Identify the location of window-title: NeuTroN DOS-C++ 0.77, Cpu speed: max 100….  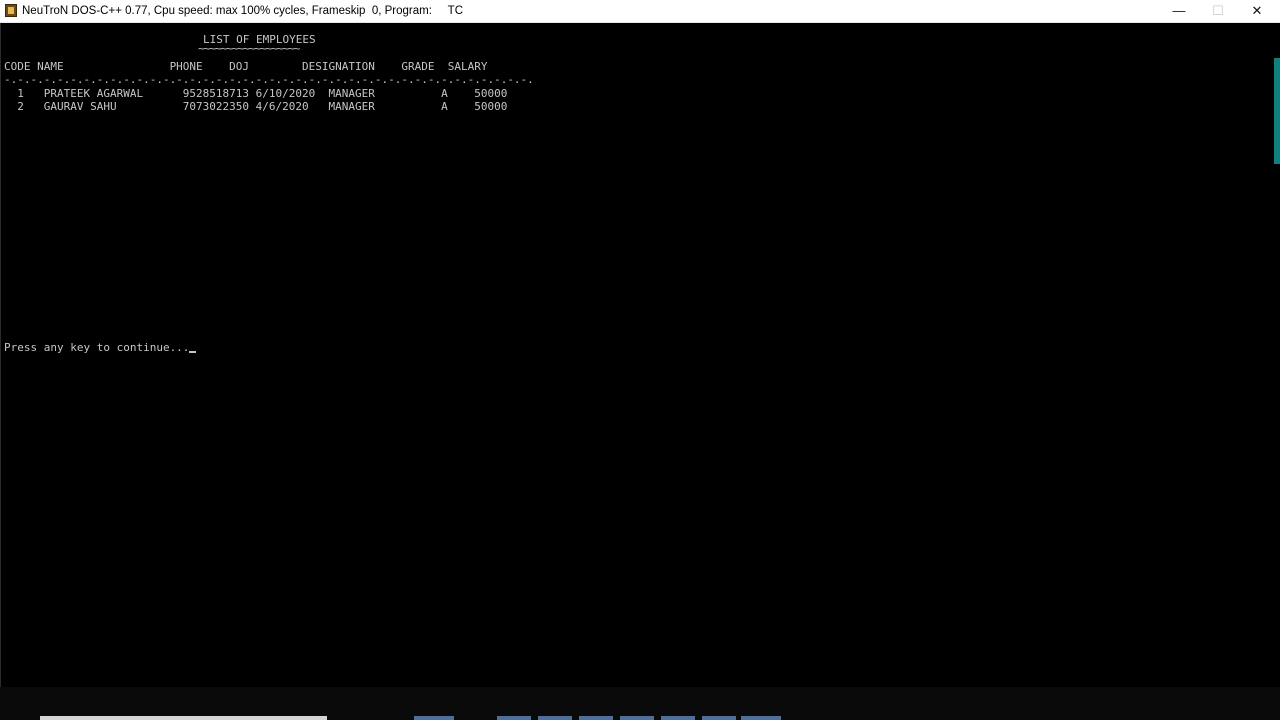
(242, 11).